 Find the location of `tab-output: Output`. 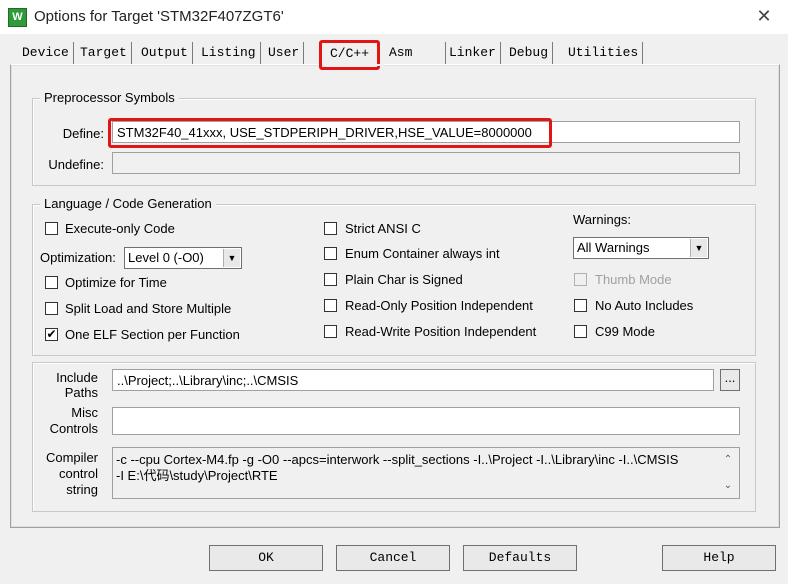

tab-output: Output is located at coordinates (165, 53).